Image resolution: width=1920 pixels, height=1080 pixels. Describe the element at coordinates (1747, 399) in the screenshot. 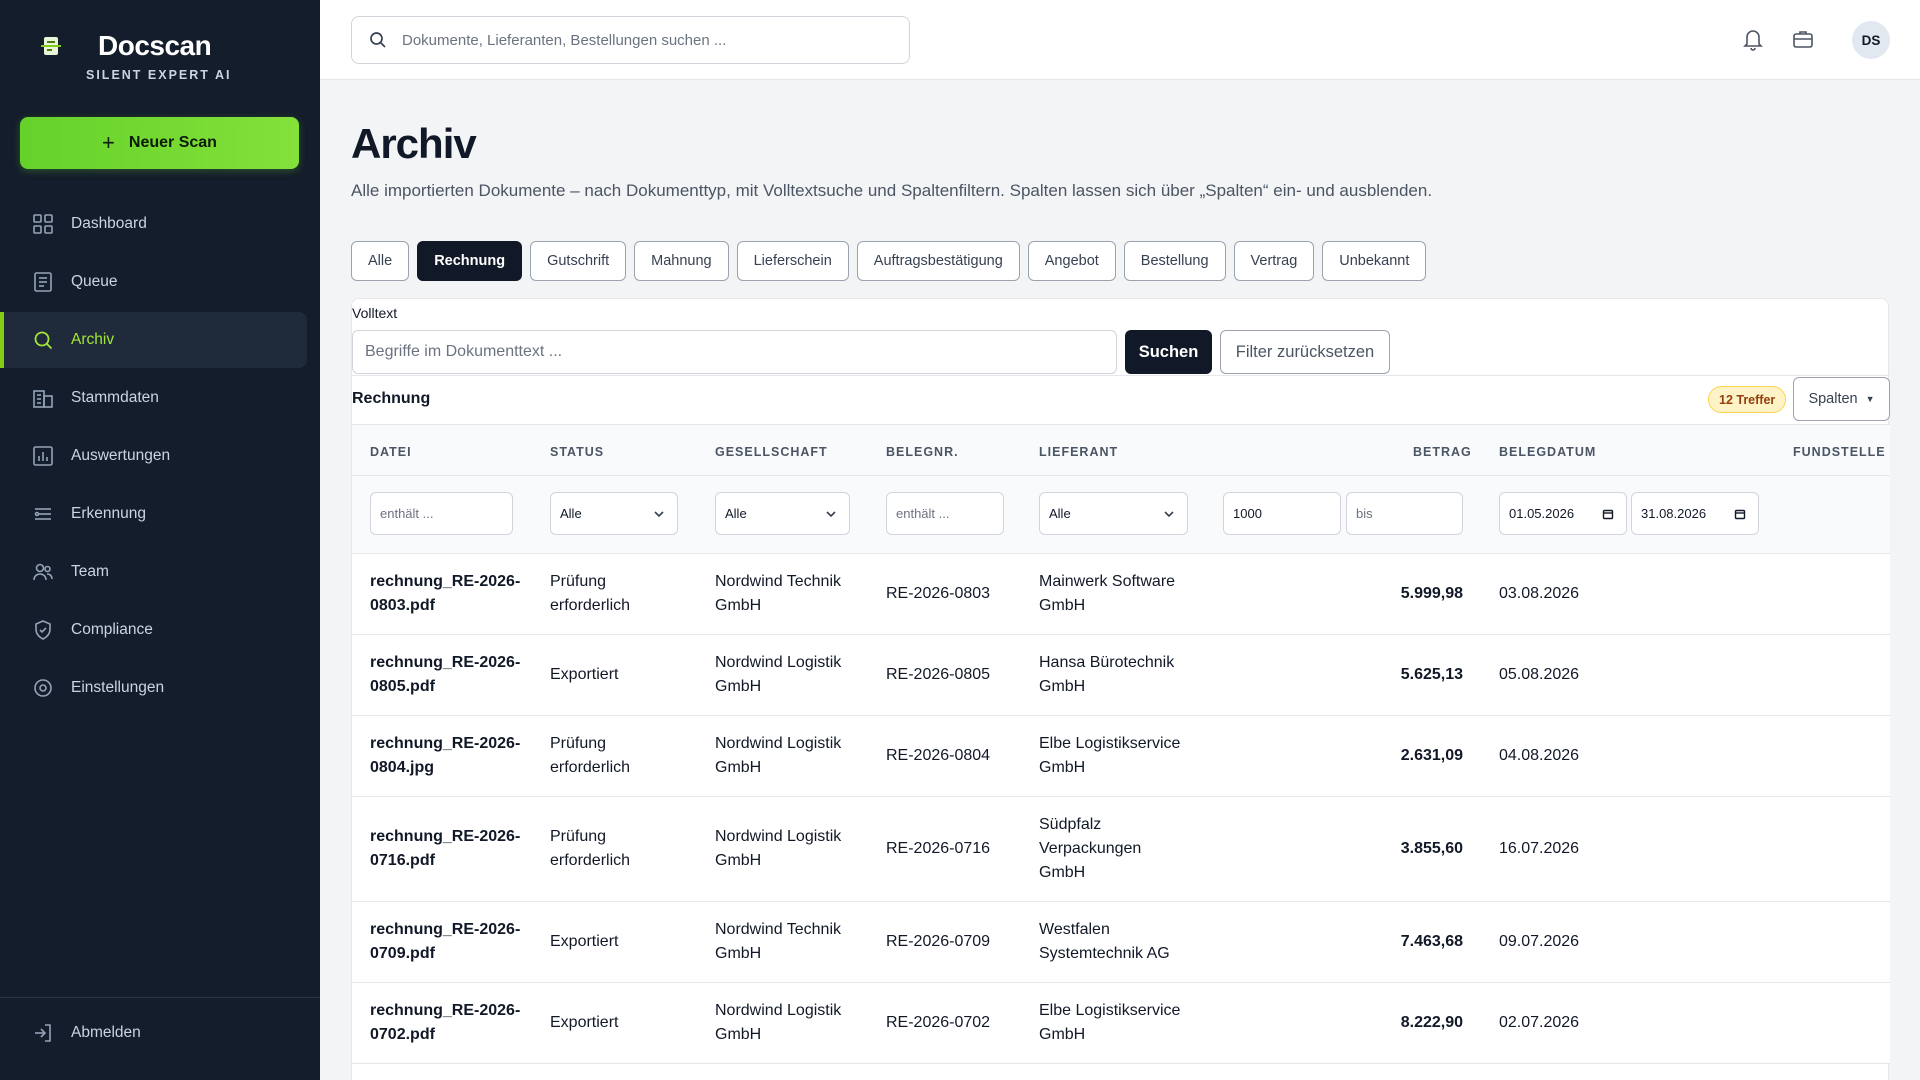

I see `hits-badge: 12 Treffer` at that location.